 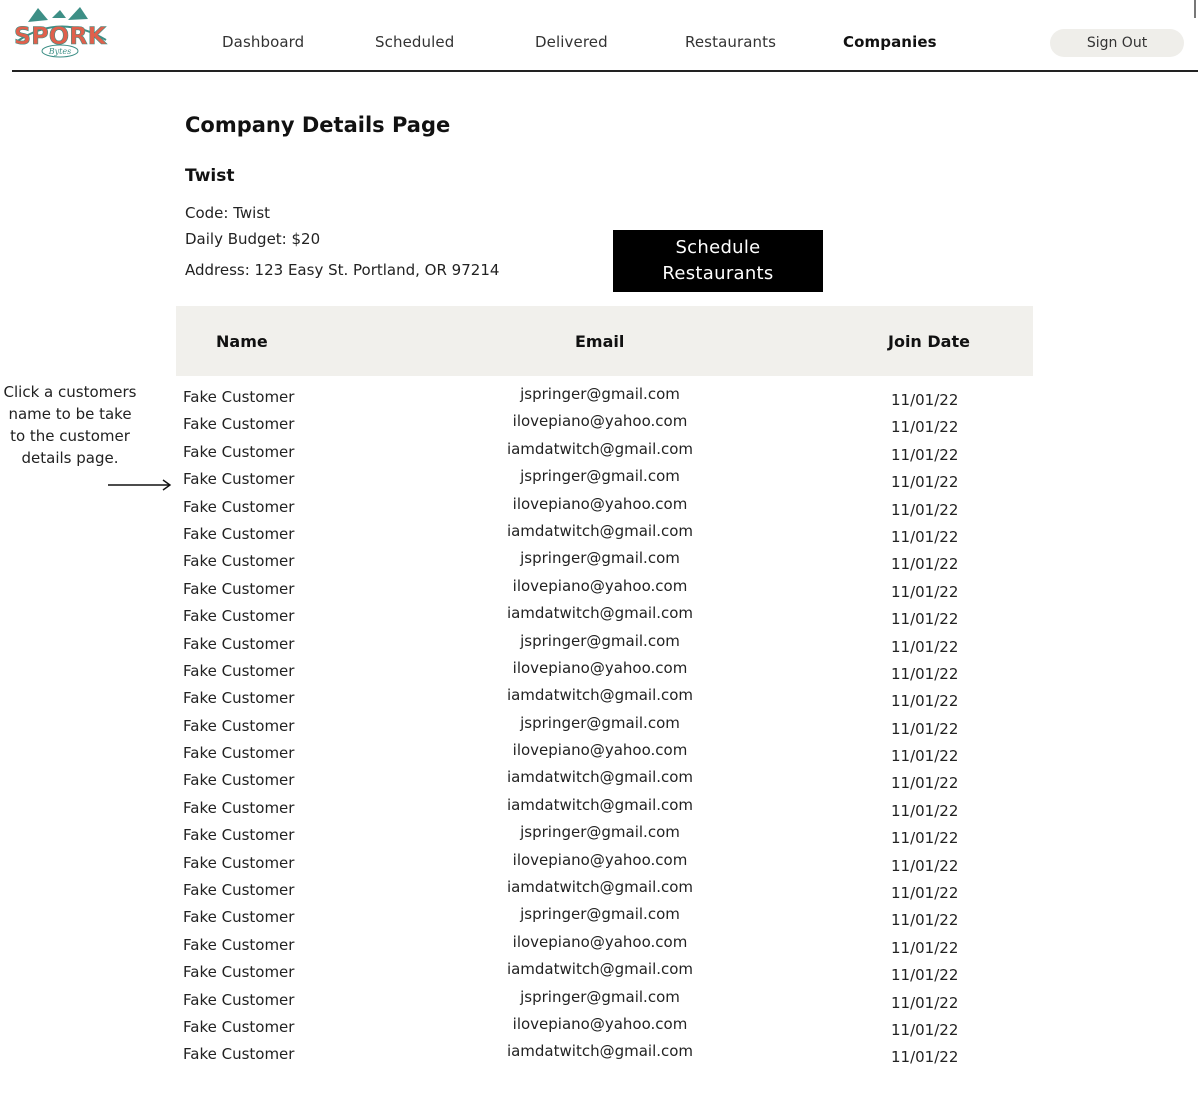 What do you see at coordinates (60, 33) in the screenshot?
I see `spork-logo: SPORK Bytes` at bounding box center [60, 33].